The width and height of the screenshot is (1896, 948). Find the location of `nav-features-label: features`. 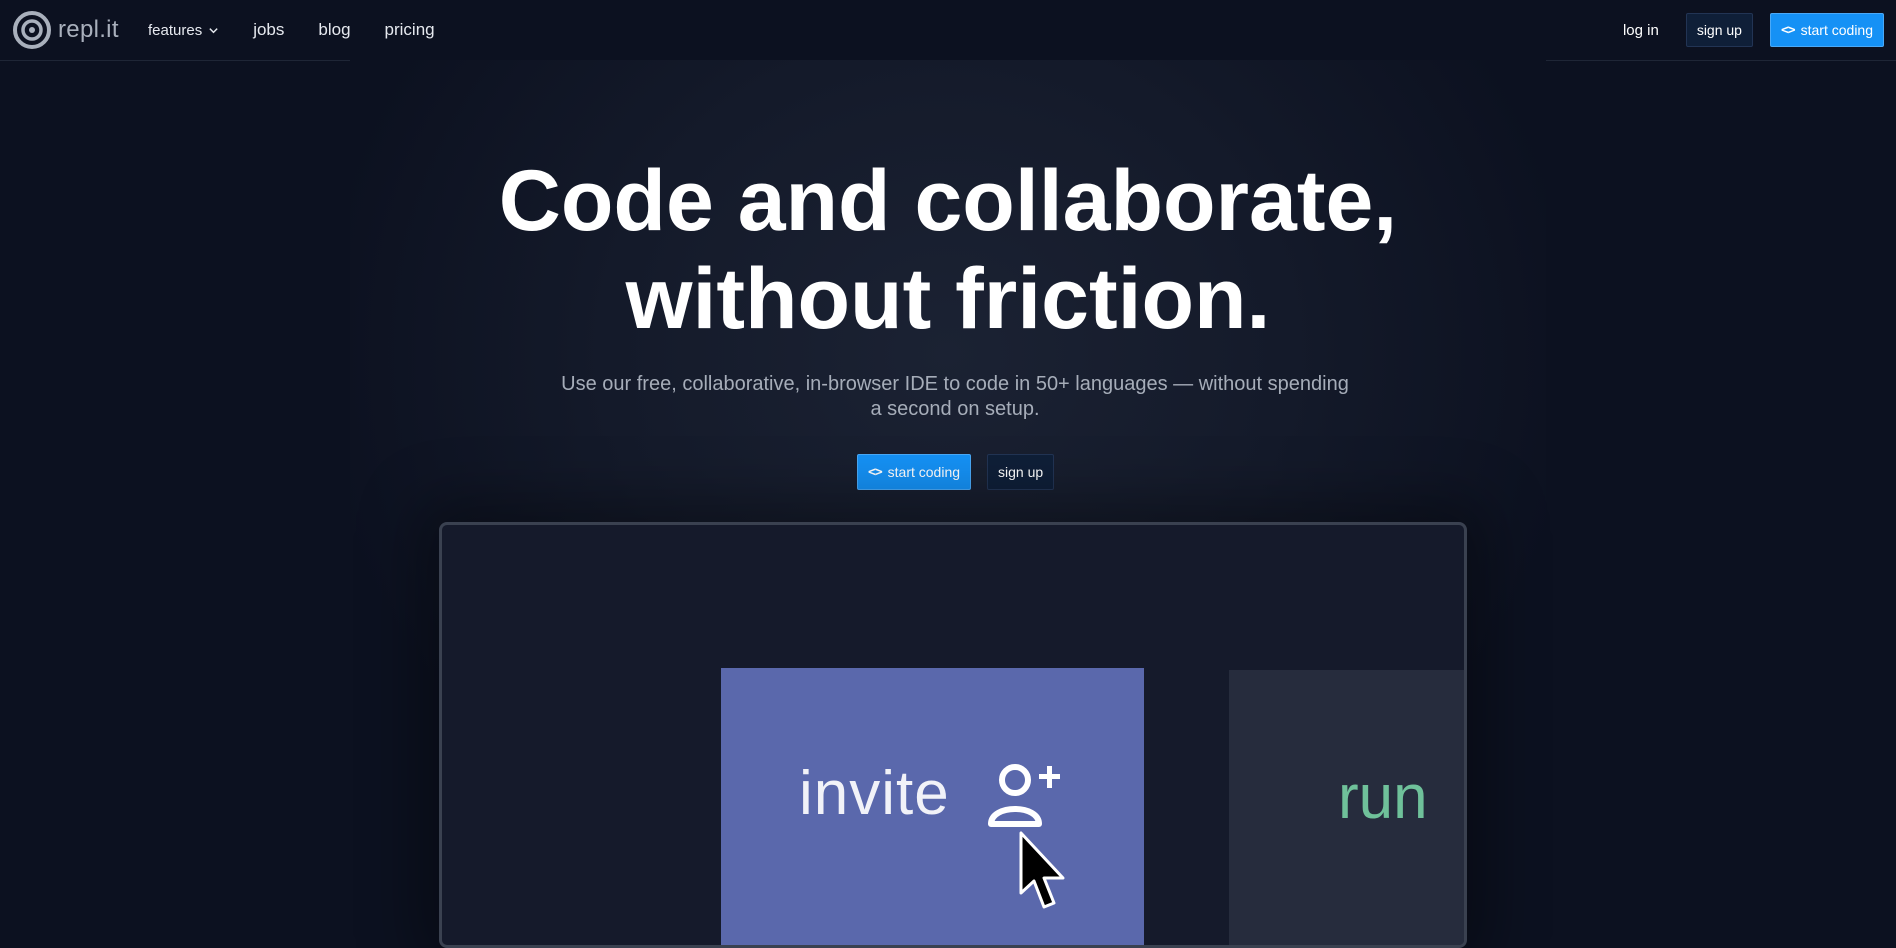

nav-features-label: features is located at coordinates (175, 30).